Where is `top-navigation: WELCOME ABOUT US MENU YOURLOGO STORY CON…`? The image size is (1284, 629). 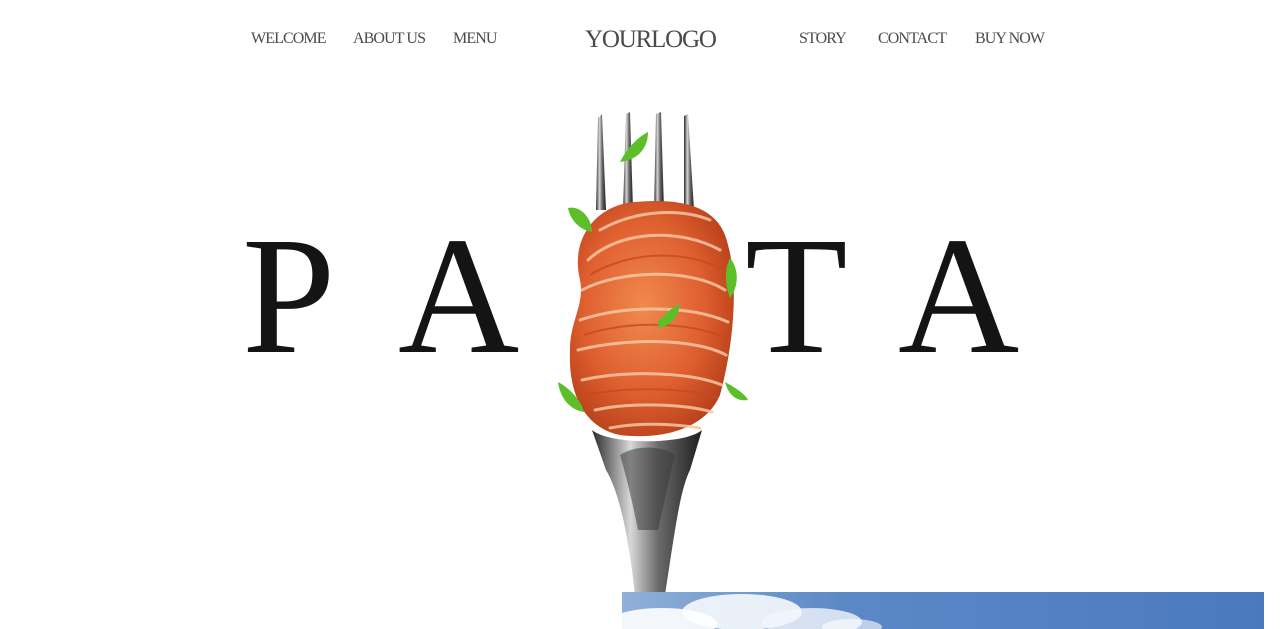 top-navigation: WELCOME ABOUT US MENU YOURLOGO STORY CON… is located at coordinates (642, 40).